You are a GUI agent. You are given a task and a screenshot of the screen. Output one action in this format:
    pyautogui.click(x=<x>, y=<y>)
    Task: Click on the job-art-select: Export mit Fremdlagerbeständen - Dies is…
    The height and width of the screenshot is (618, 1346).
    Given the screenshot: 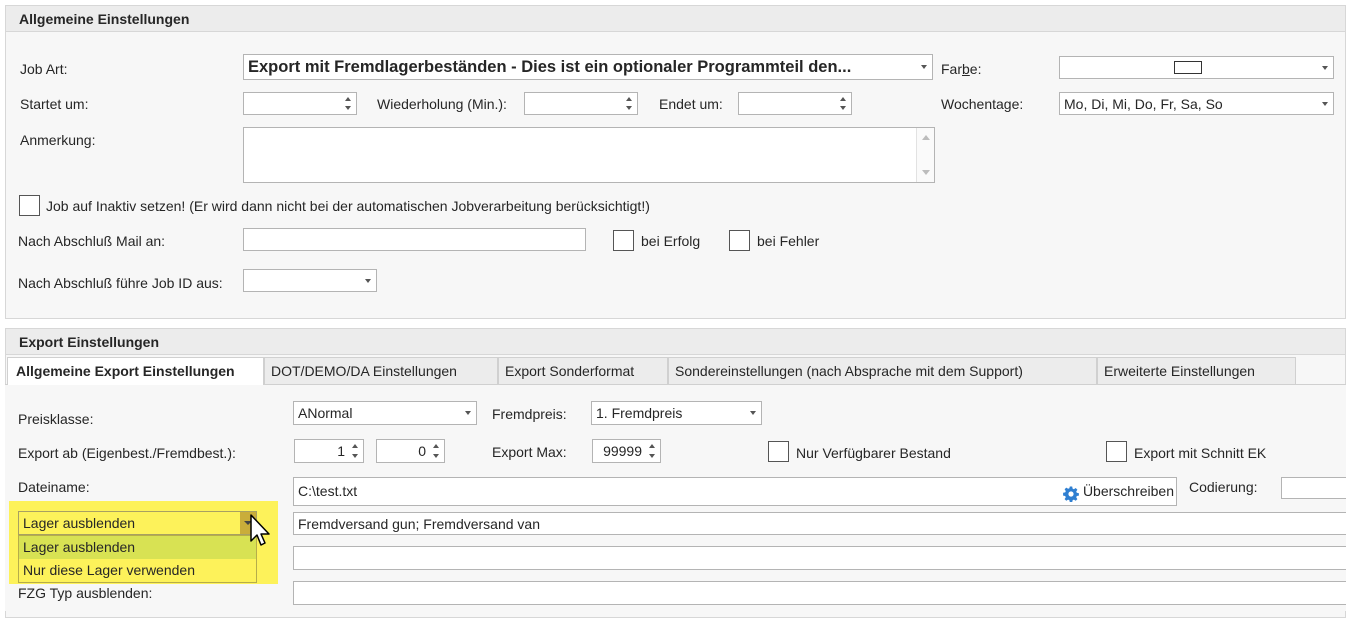 What is the action you would take?
    pyautogui.click(x=588, y=67)
    